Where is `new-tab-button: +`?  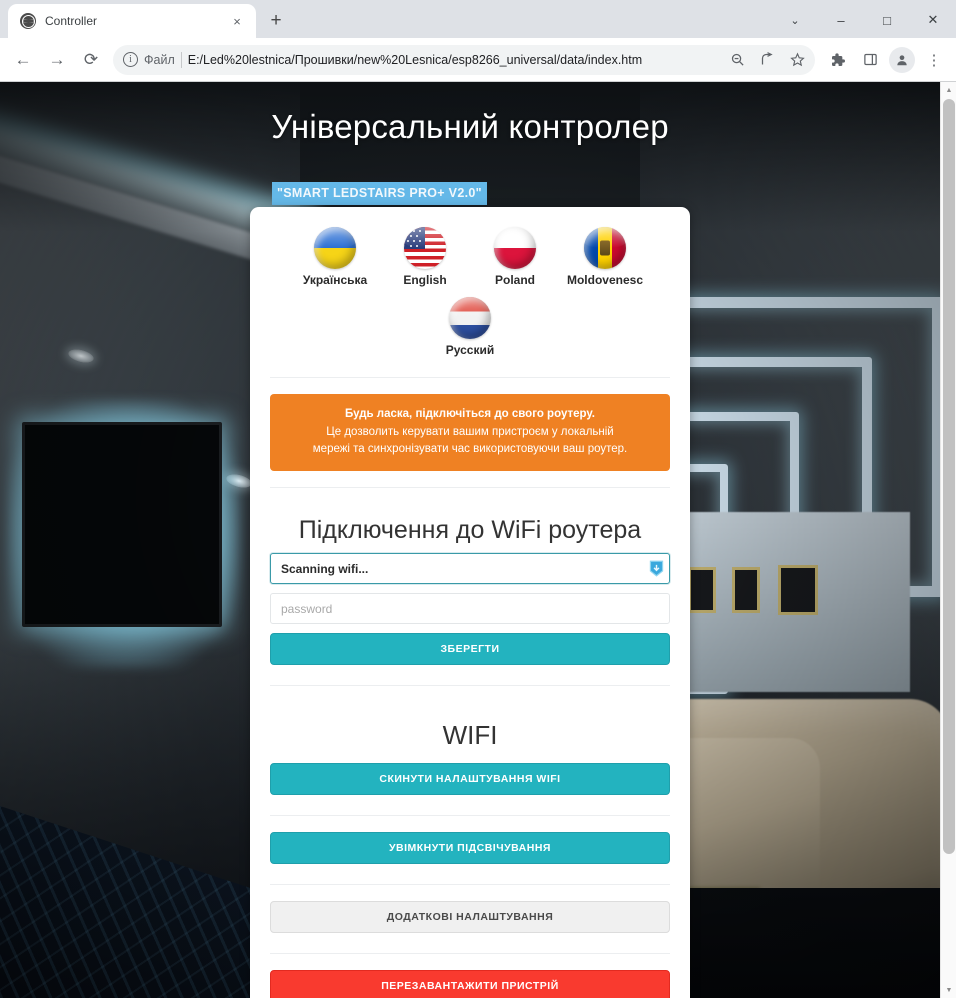
new-tab-button: + is located at coordinates (276, 21).